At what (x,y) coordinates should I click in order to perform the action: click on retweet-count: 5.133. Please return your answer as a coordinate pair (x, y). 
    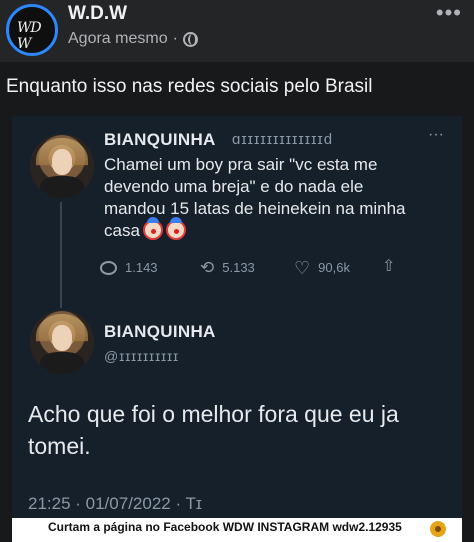
    Looking at the image, I should click on (238, 267).